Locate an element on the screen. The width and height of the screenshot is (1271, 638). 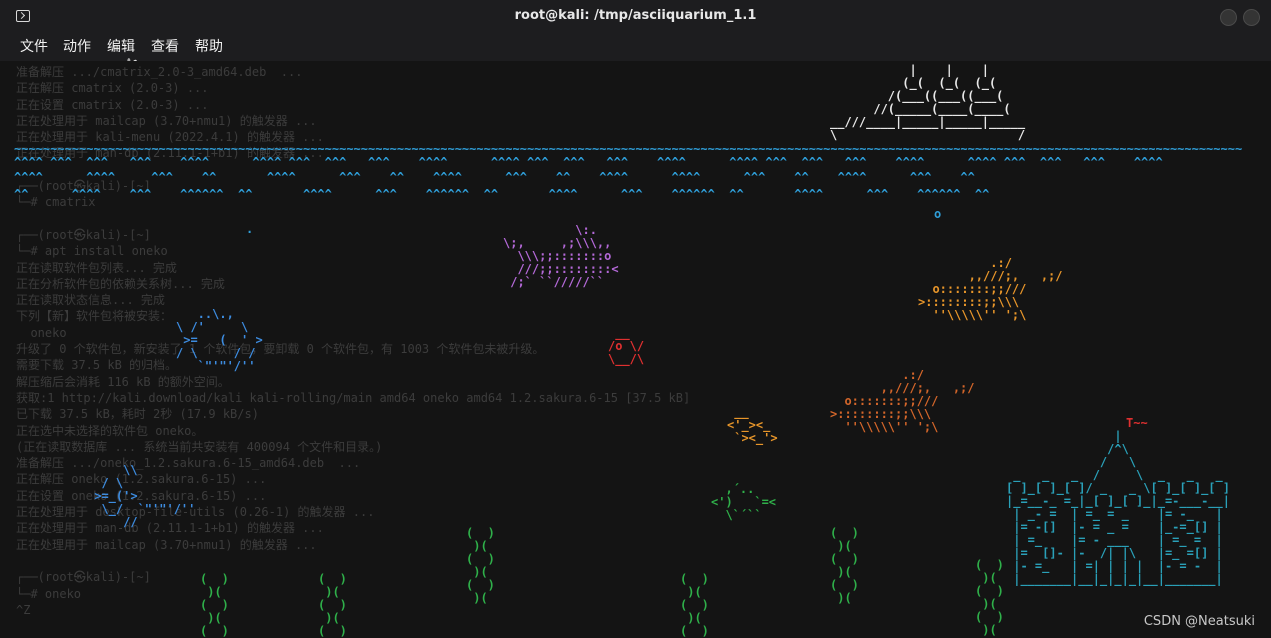
menu-view: 查看 is located at coordinates (165, 46).